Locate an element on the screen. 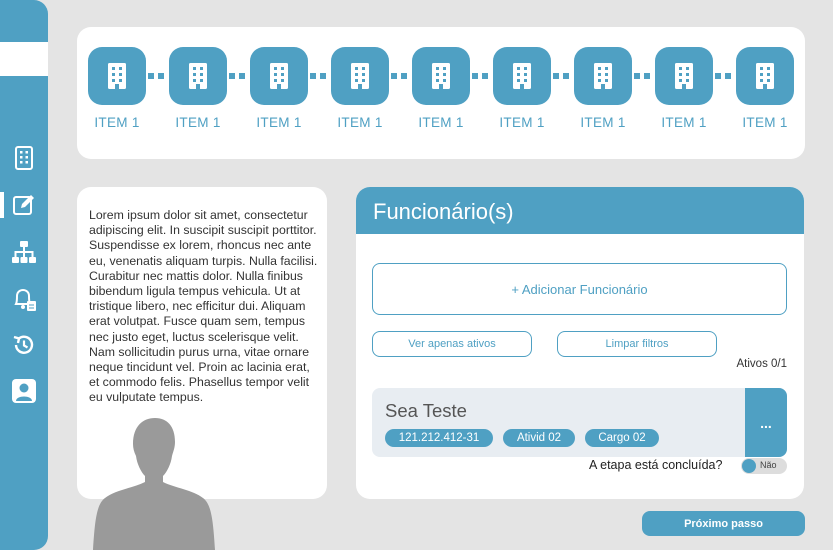 Image resolution: width=833 pixels, height=550 pixels. employee-role-tag: Cargo 02 is located at coordinates (622, 438).